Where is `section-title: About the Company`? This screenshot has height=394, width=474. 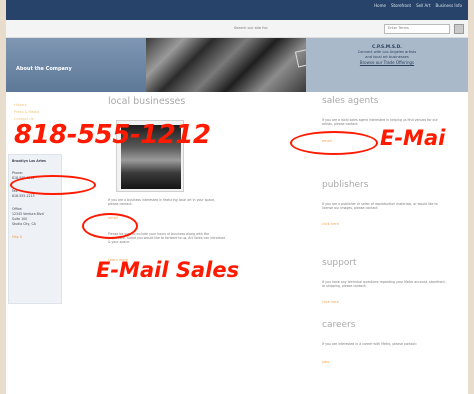
section-title: About the Company is located at coordinates (44, 69).